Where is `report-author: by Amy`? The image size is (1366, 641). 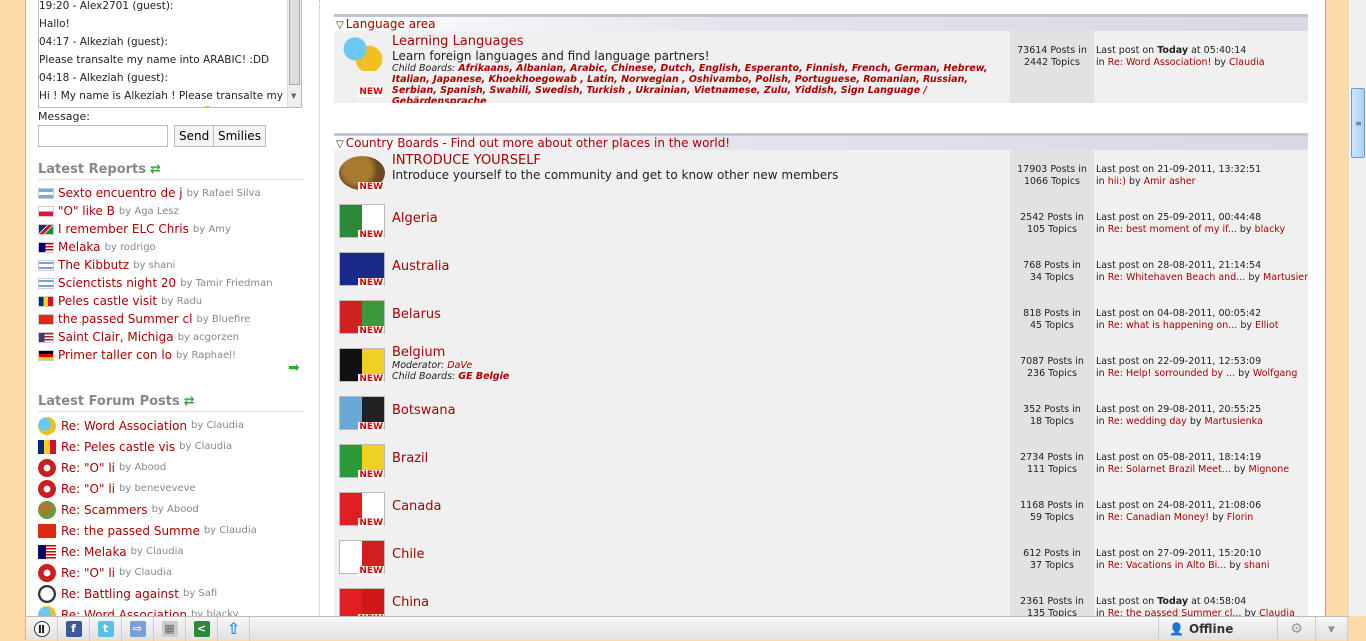 report-author: by Amy is located at coordinates (212, 229).